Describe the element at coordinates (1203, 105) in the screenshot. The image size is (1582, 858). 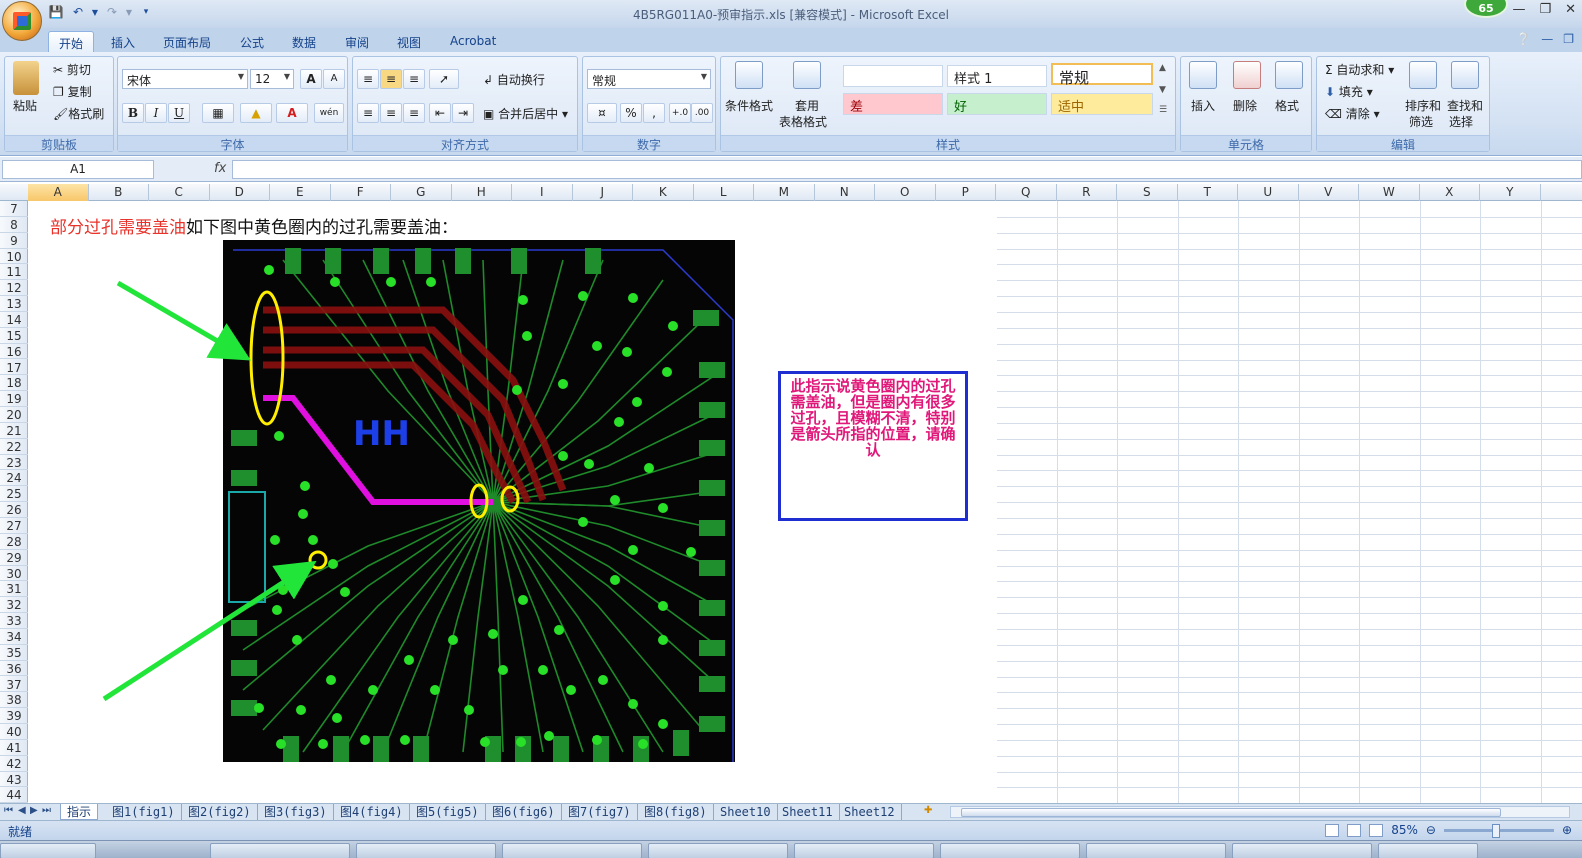
I see `insert-cells-button: 插入` at that location.